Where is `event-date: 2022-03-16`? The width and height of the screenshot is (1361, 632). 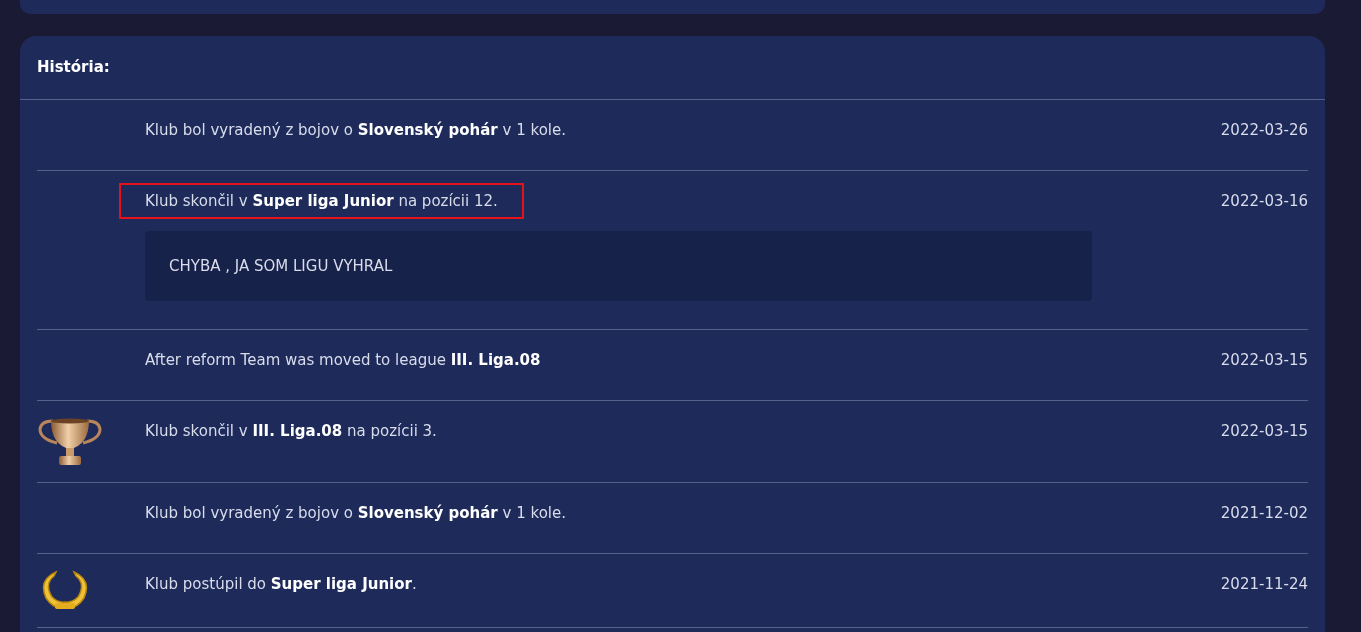 event-date: 2022-03-16 is located at coordinates (1264, 201).